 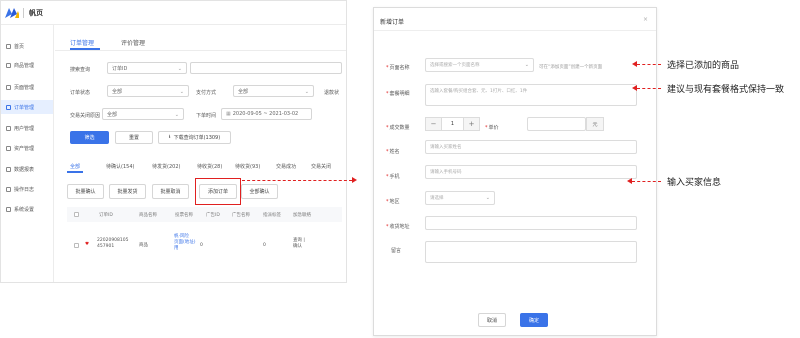 What do you see at coordinates (8, 209) in the screenshot?
I see `gear-icon` at bounding box center [8, 209].